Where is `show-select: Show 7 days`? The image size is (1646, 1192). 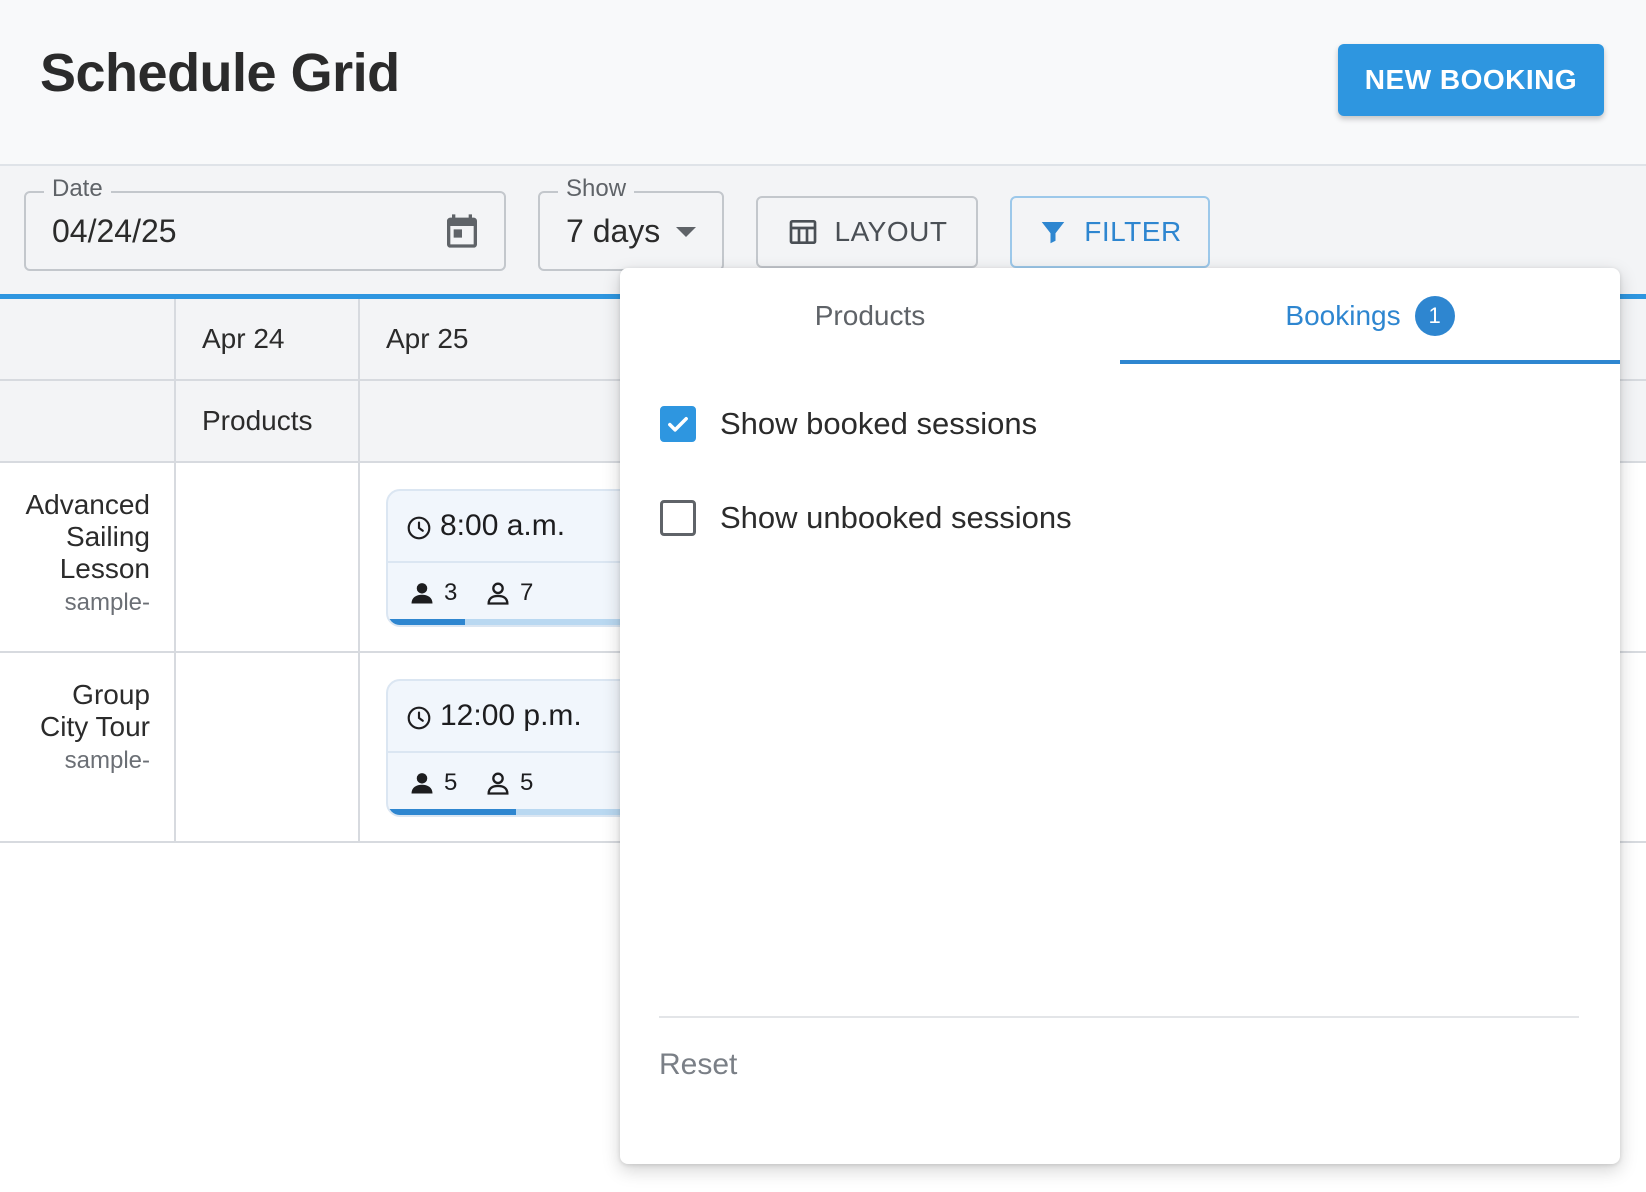
show-select: Show 7 days is located at coordinates (631, 223).